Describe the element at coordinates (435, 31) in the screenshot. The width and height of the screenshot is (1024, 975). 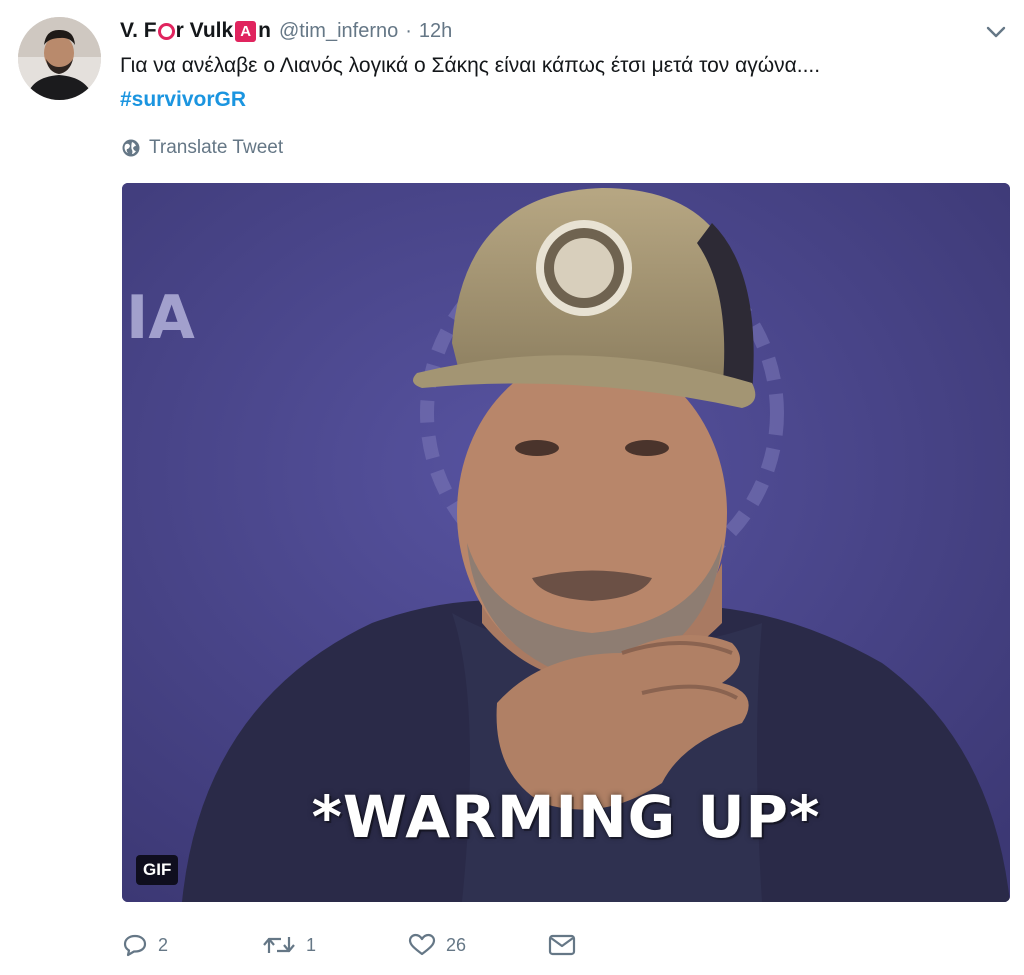
I see `tweet-timestamp: 12h` at that location.